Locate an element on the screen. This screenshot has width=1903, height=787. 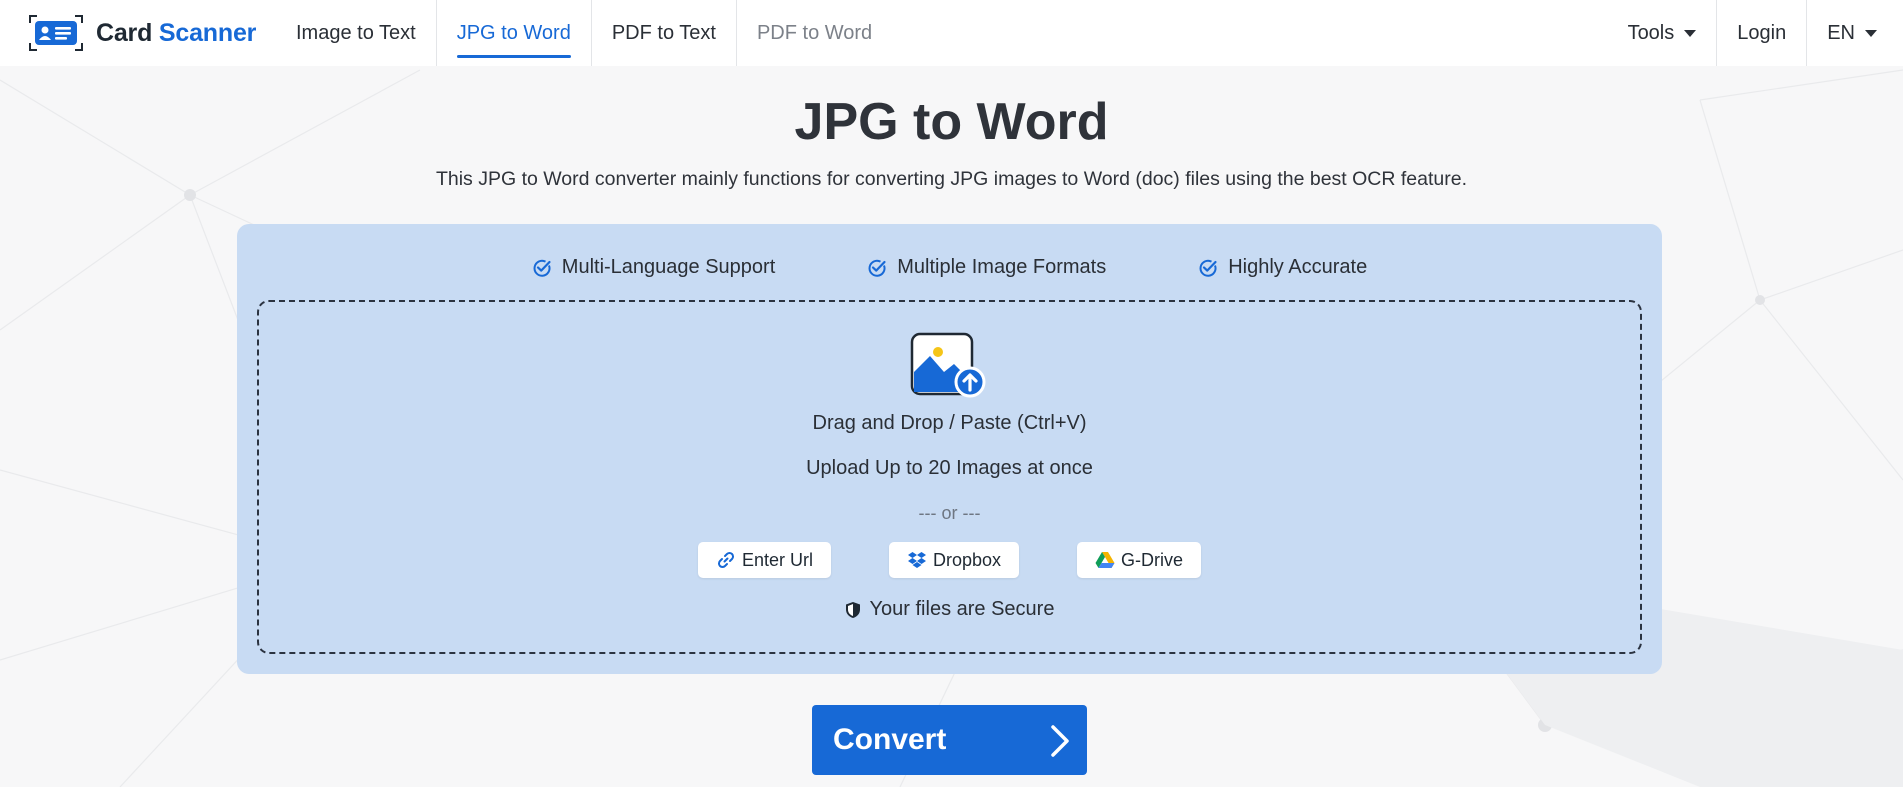
link-icon is located at coordinates (725, 560).